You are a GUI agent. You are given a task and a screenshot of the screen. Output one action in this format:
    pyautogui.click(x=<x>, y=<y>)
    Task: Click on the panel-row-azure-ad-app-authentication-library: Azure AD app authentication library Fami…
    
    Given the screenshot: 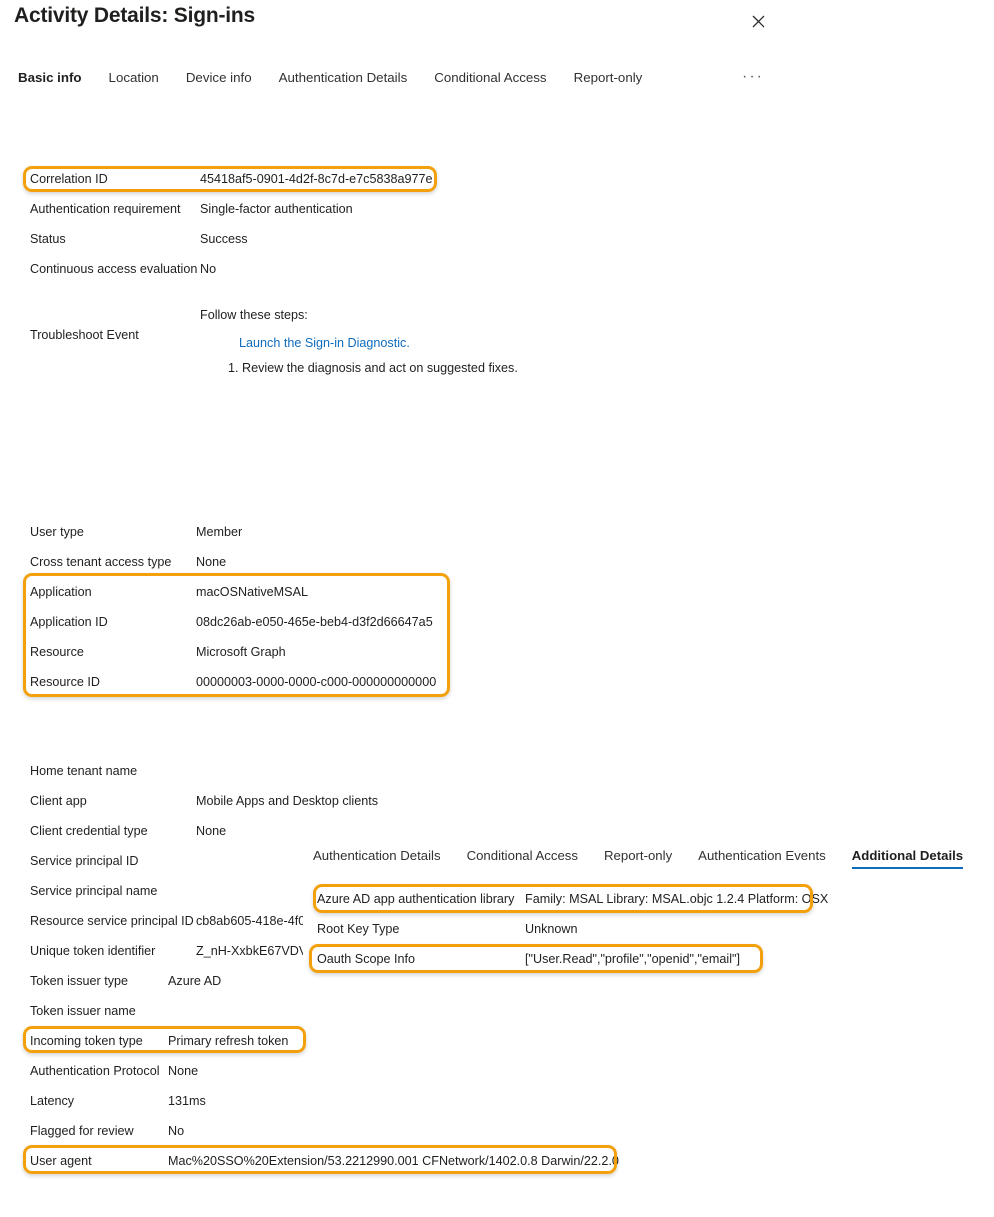 What is the action you would take?
    pyautogui.click(x=572, y=899)
    